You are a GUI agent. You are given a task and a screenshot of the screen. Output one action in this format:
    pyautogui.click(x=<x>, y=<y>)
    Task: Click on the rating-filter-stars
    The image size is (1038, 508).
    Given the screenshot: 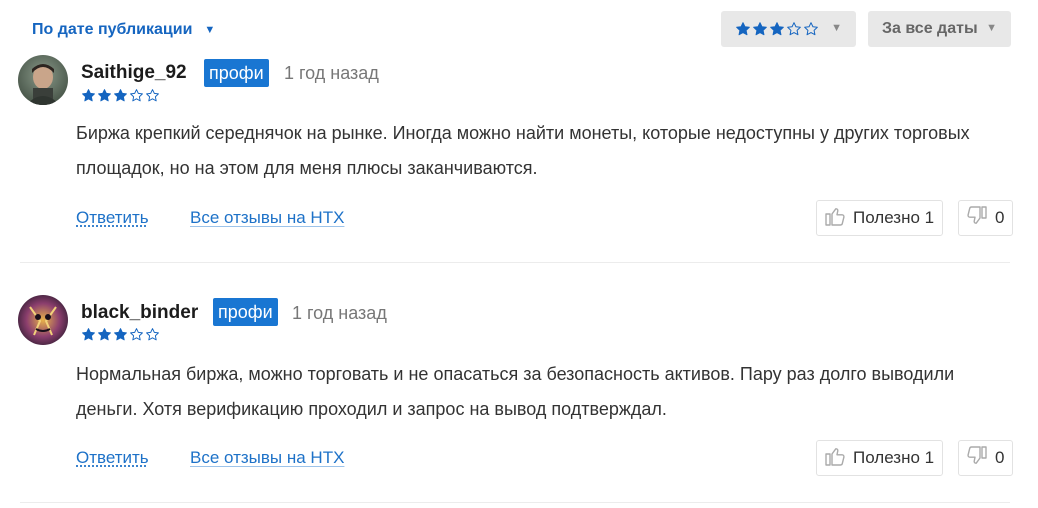 What is the action you would take?
    pyautogui.click(x=777, y=29)
    